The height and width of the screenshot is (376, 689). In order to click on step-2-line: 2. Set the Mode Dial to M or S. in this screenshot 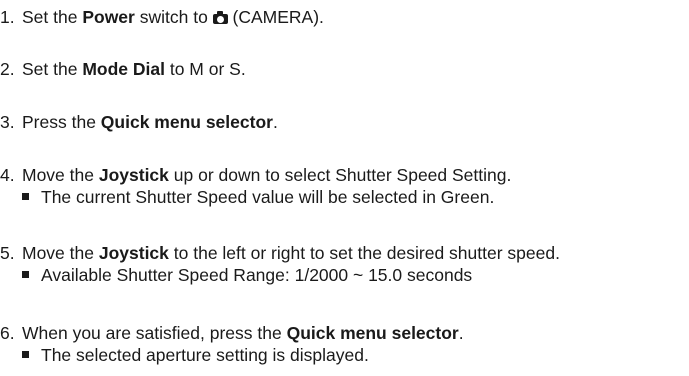, I will do `click(123, 69)`.